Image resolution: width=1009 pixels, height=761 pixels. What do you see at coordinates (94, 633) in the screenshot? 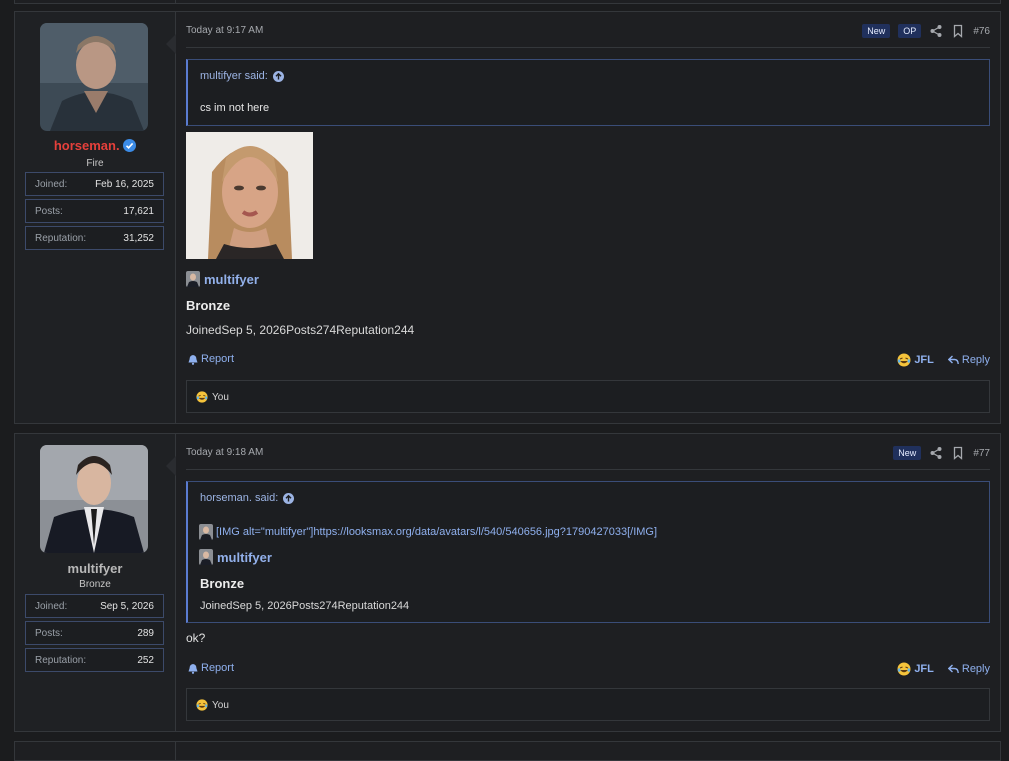
I see `stat-posts: Posts: 289` at bounding box center [94, 633].